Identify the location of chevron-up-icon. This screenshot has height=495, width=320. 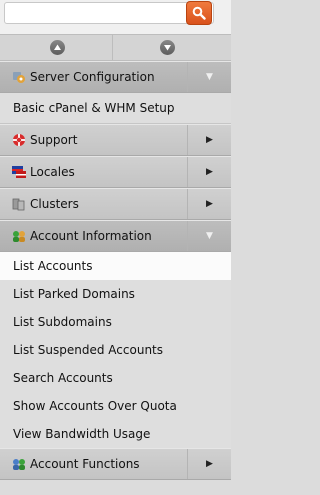
(57, 47).